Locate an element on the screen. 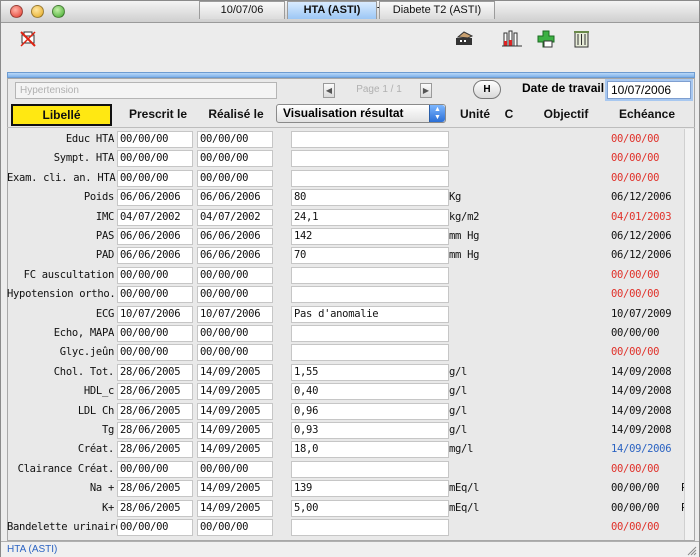  visualisation-select: Visualisation résultat ▲ ▼ is located at coordinates (361, 113).